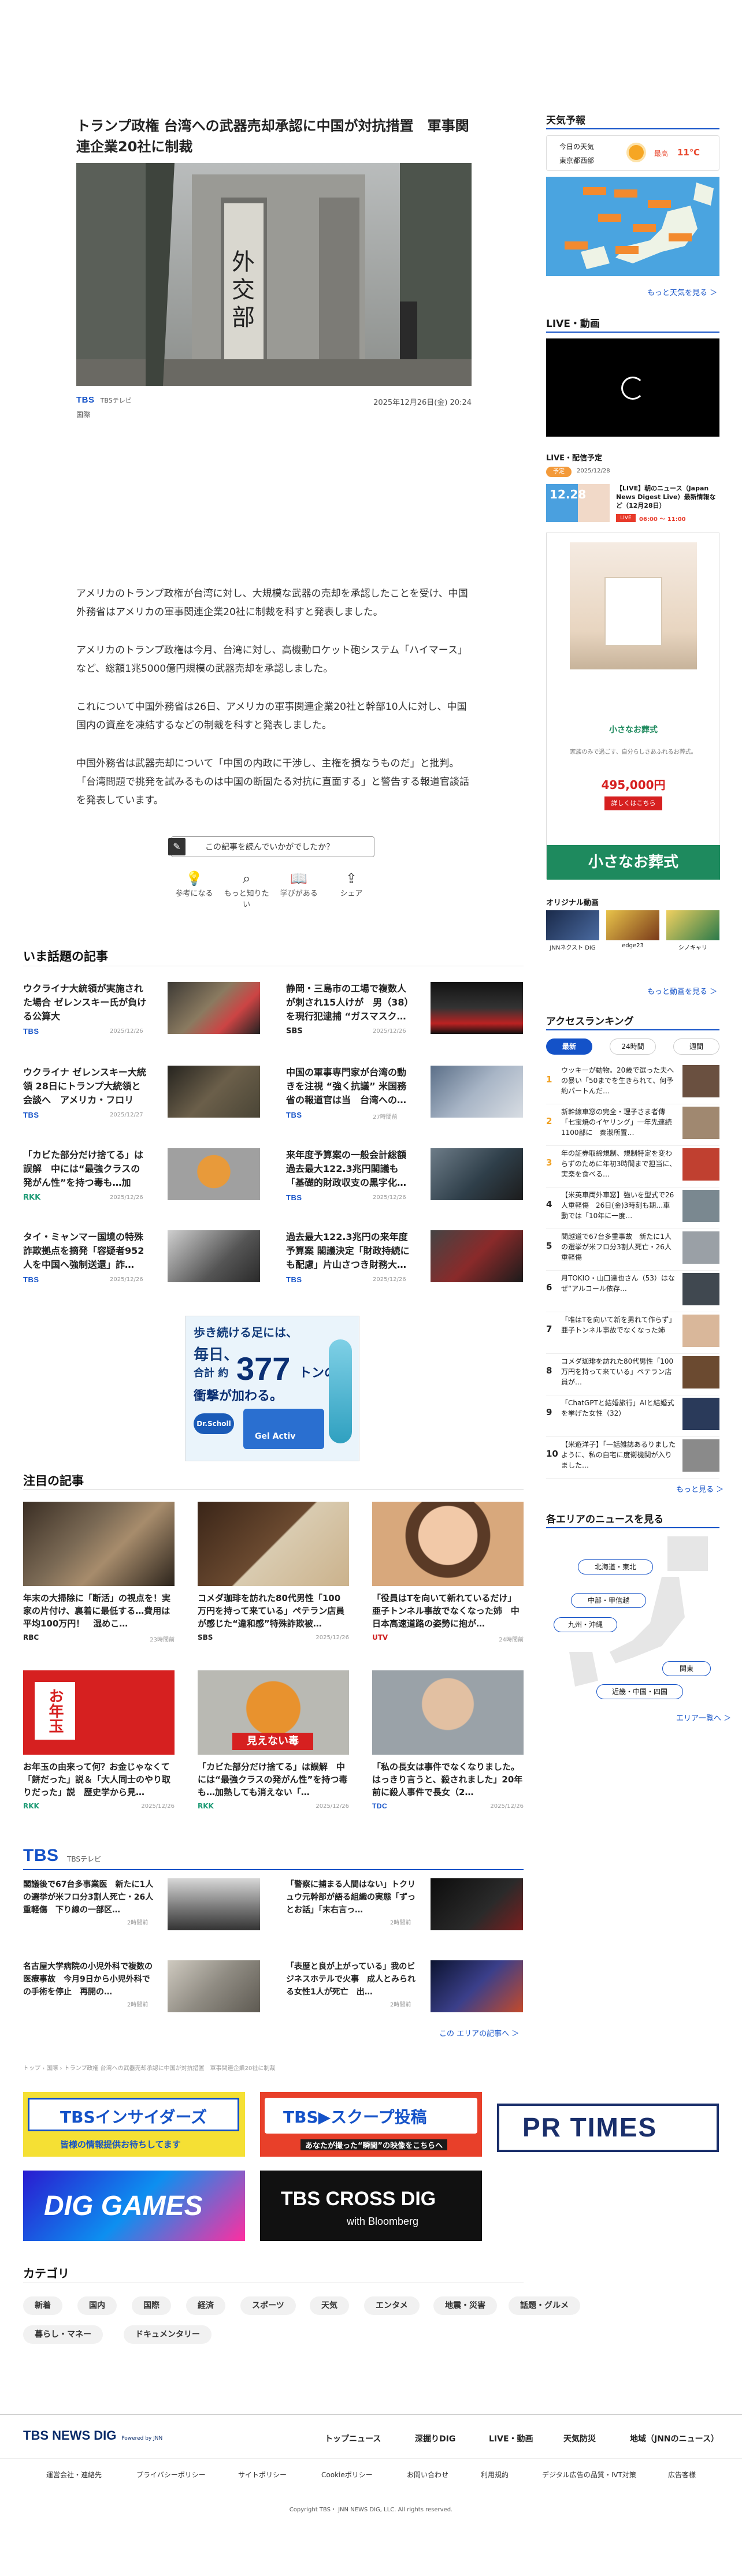 This screenshot has height=2576, width=742. I want to click on ranking-thumbnail, so click(700, 1455).